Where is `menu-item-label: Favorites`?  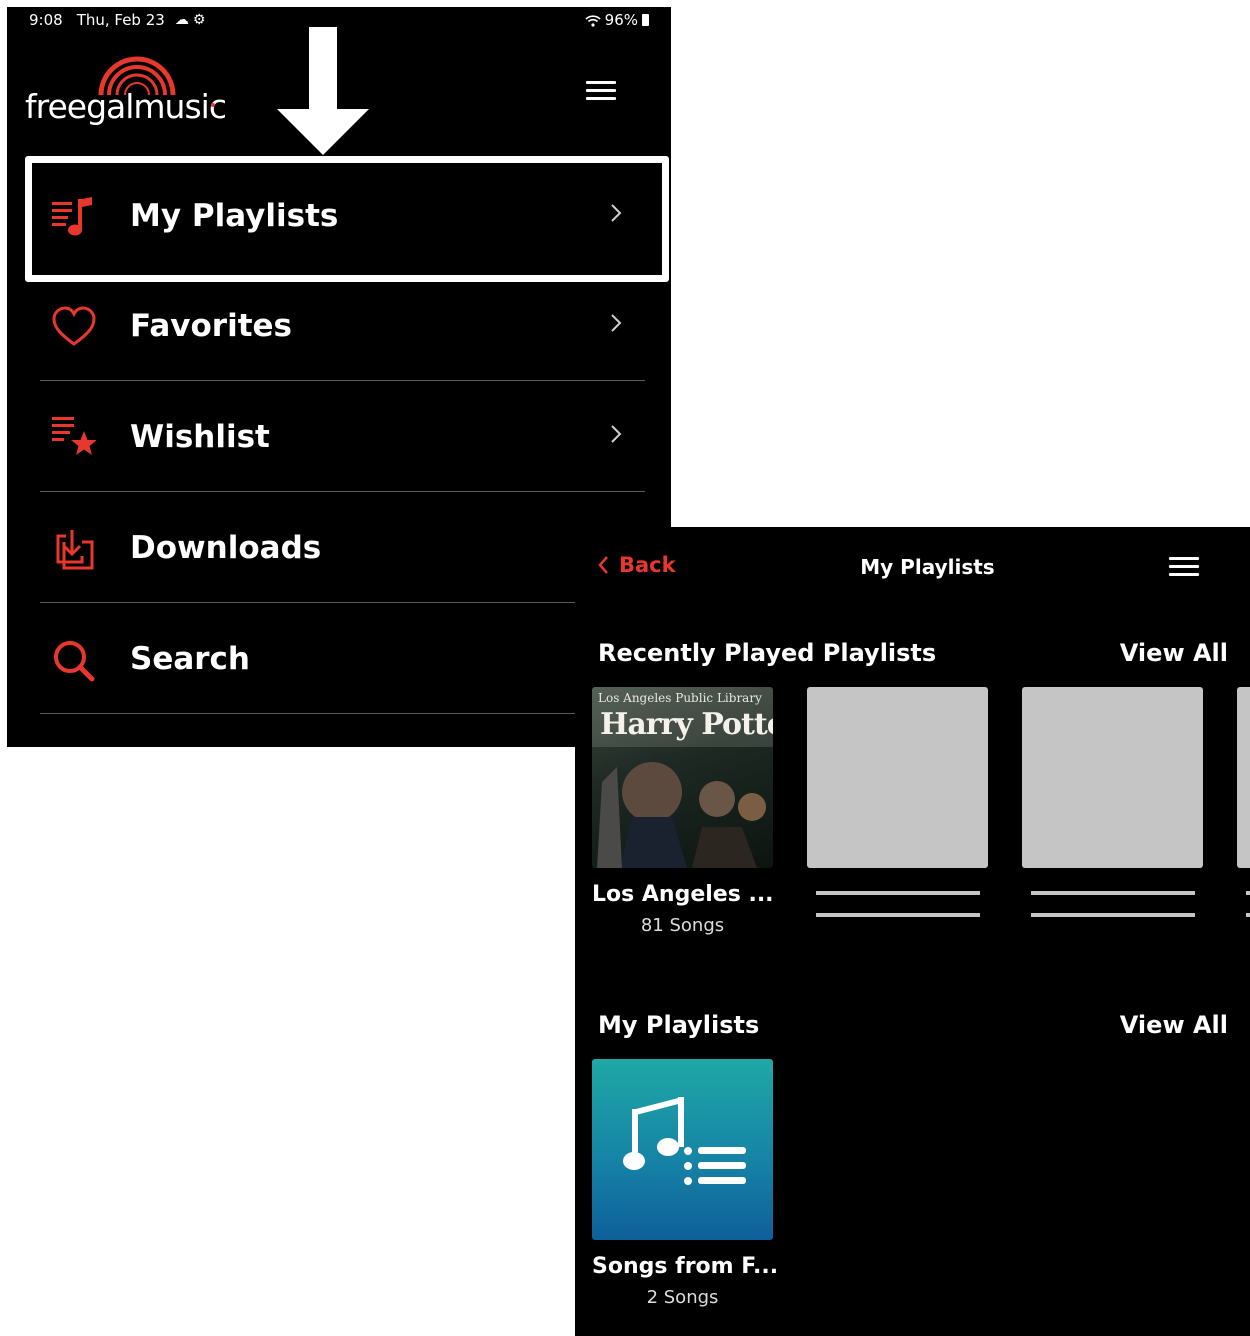 menu-item-label: Favorites is located at coordinates (211, 326).